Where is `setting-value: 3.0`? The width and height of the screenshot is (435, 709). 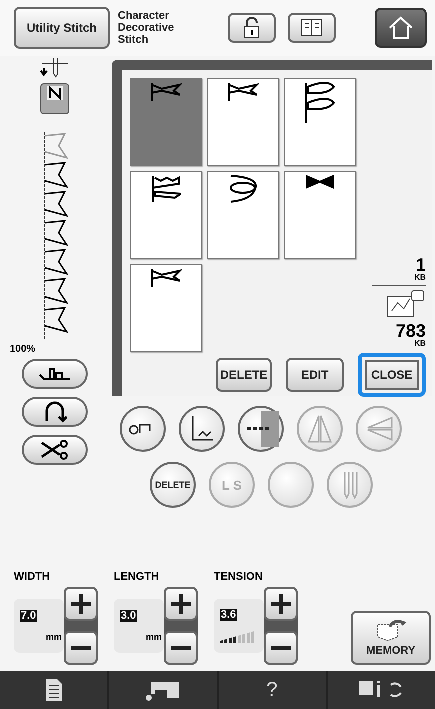
setting-value: 3.0 is located at coordinates (129, 616).